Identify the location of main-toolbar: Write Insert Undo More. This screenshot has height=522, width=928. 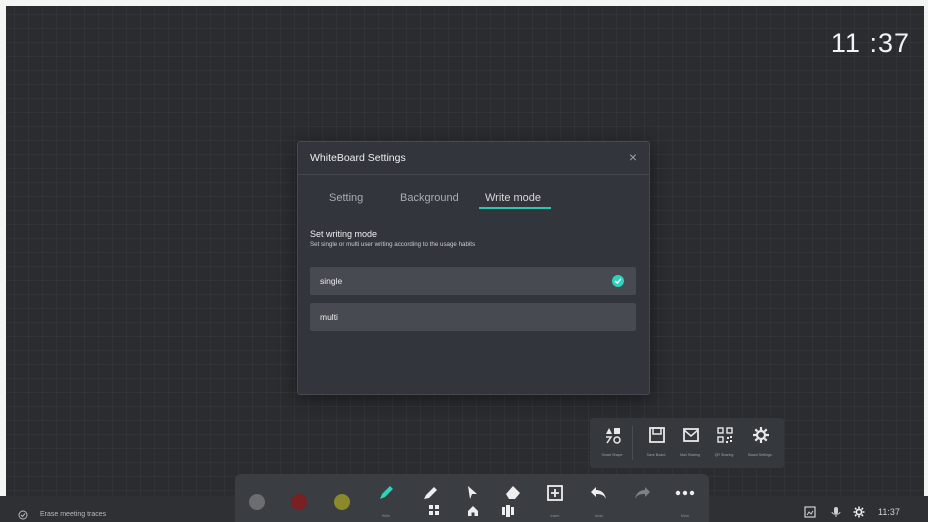
(472, 498).